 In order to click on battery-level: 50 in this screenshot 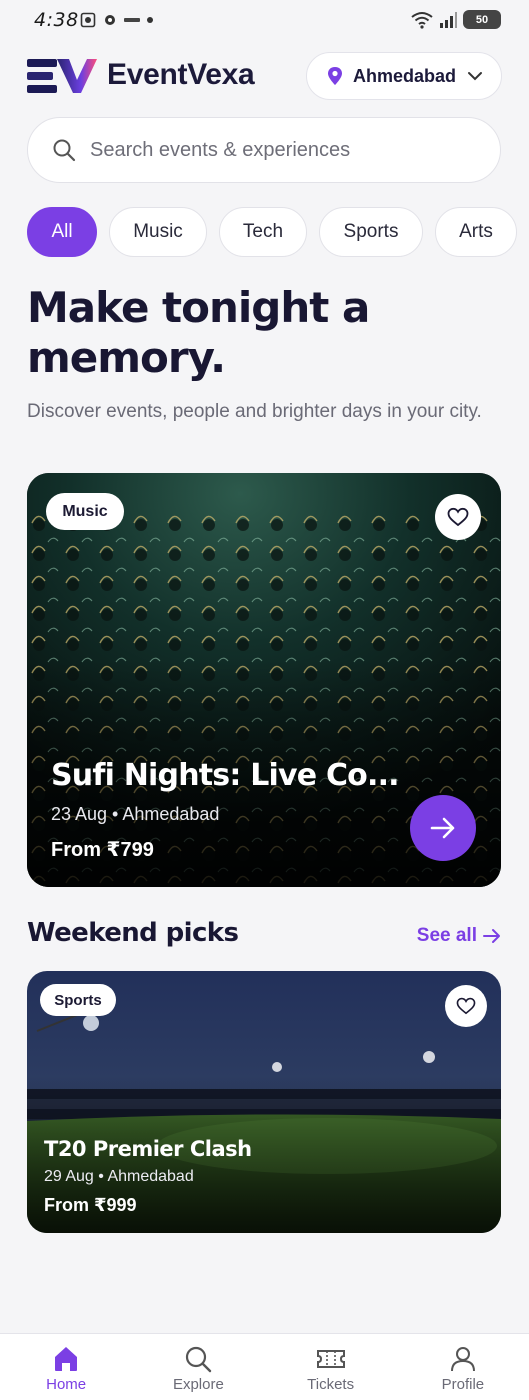, I will do `click(482, 19)`.